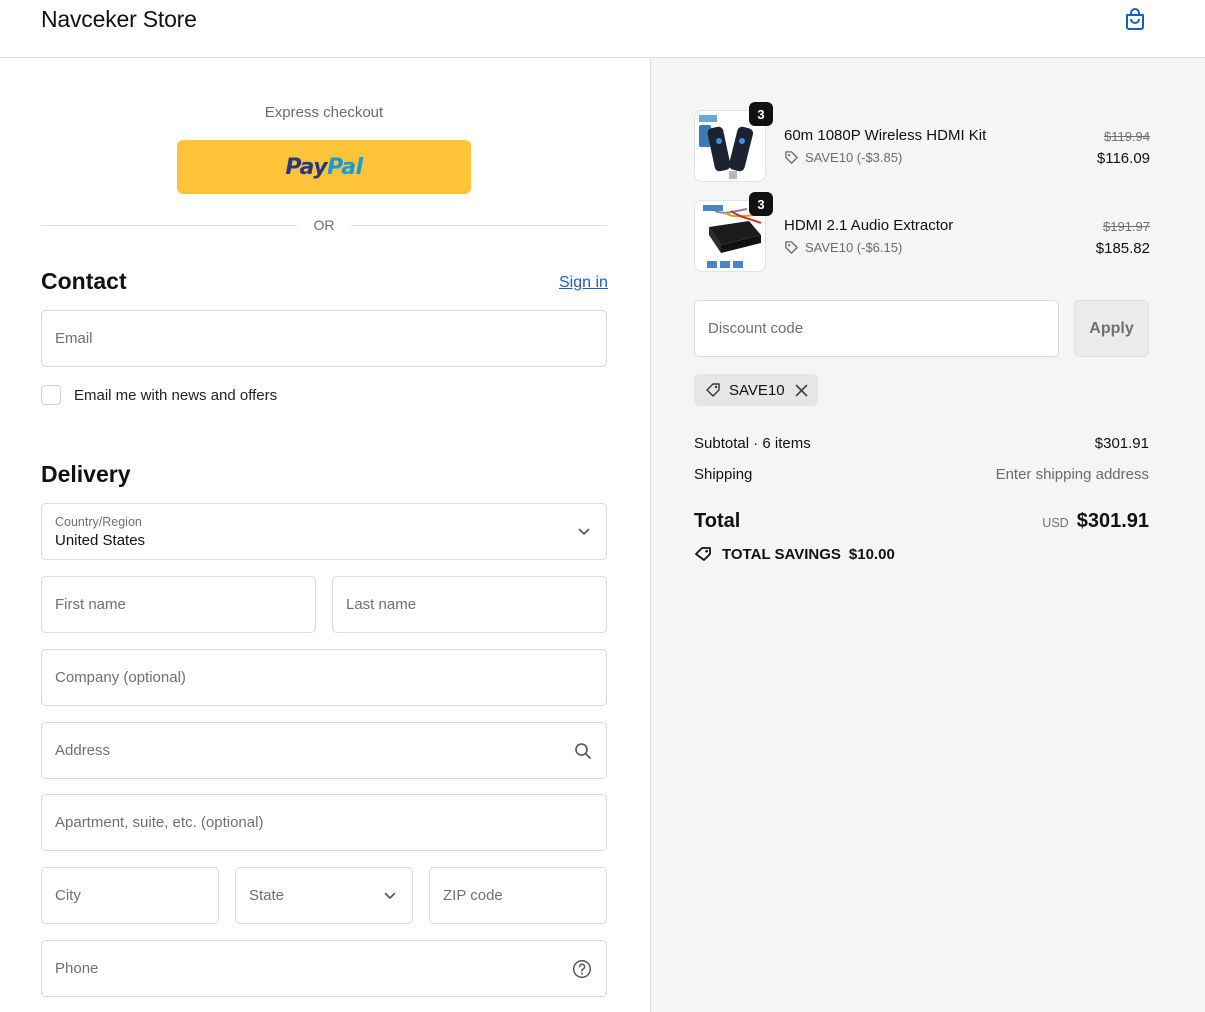  I want to click on address-field, so click(324, 750).